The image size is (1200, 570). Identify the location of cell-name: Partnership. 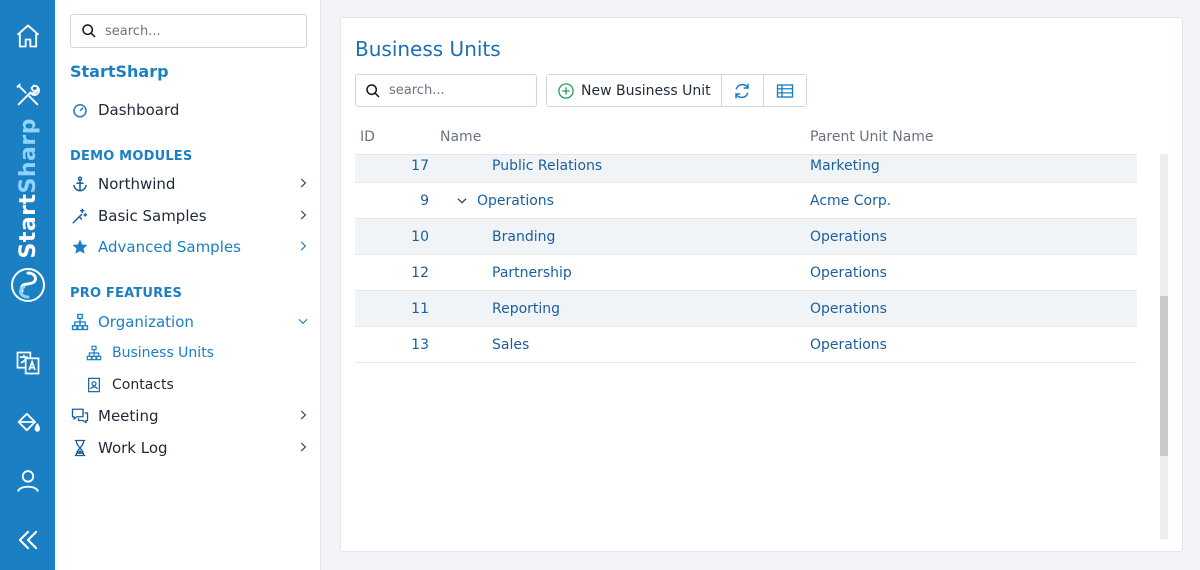
(532, 273).